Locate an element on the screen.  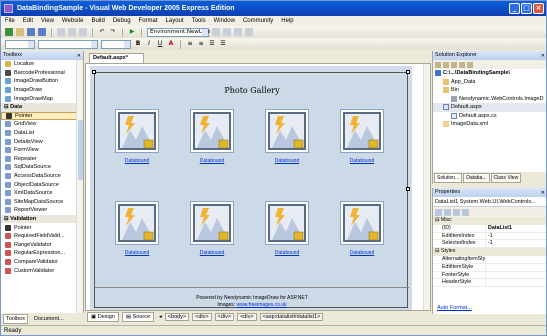
tab-design: ▣ Design is located at coordinates (103, 317).